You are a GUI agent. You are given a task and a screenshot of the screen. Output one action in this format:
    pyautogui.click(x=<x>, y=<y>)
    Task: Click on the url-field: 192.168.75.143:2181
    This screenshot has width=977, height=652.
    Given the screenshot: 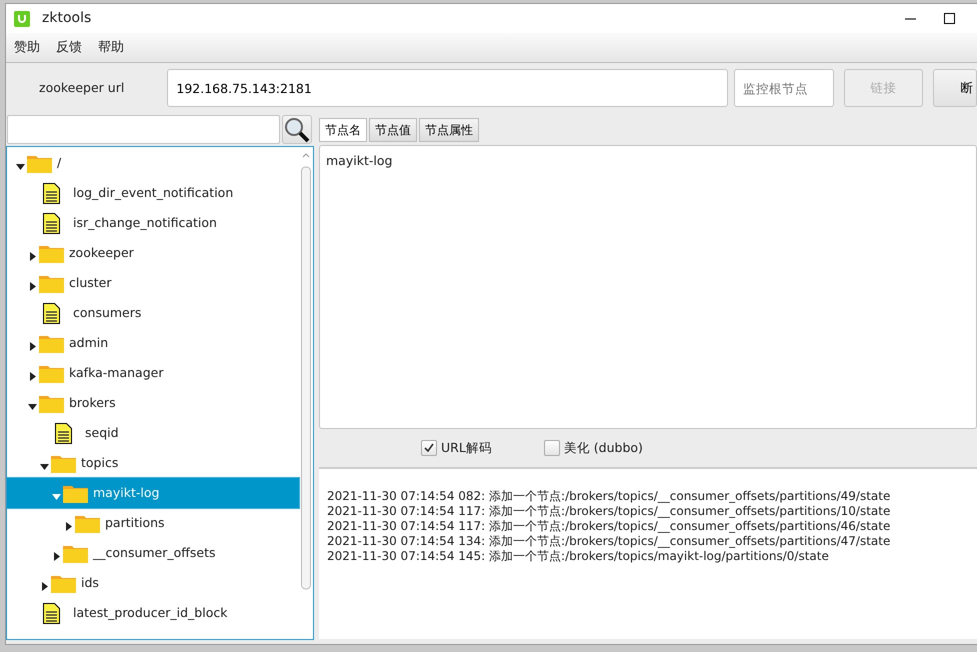 What is the action you would take?
    pyautogui.click(x=447, y=88)
    